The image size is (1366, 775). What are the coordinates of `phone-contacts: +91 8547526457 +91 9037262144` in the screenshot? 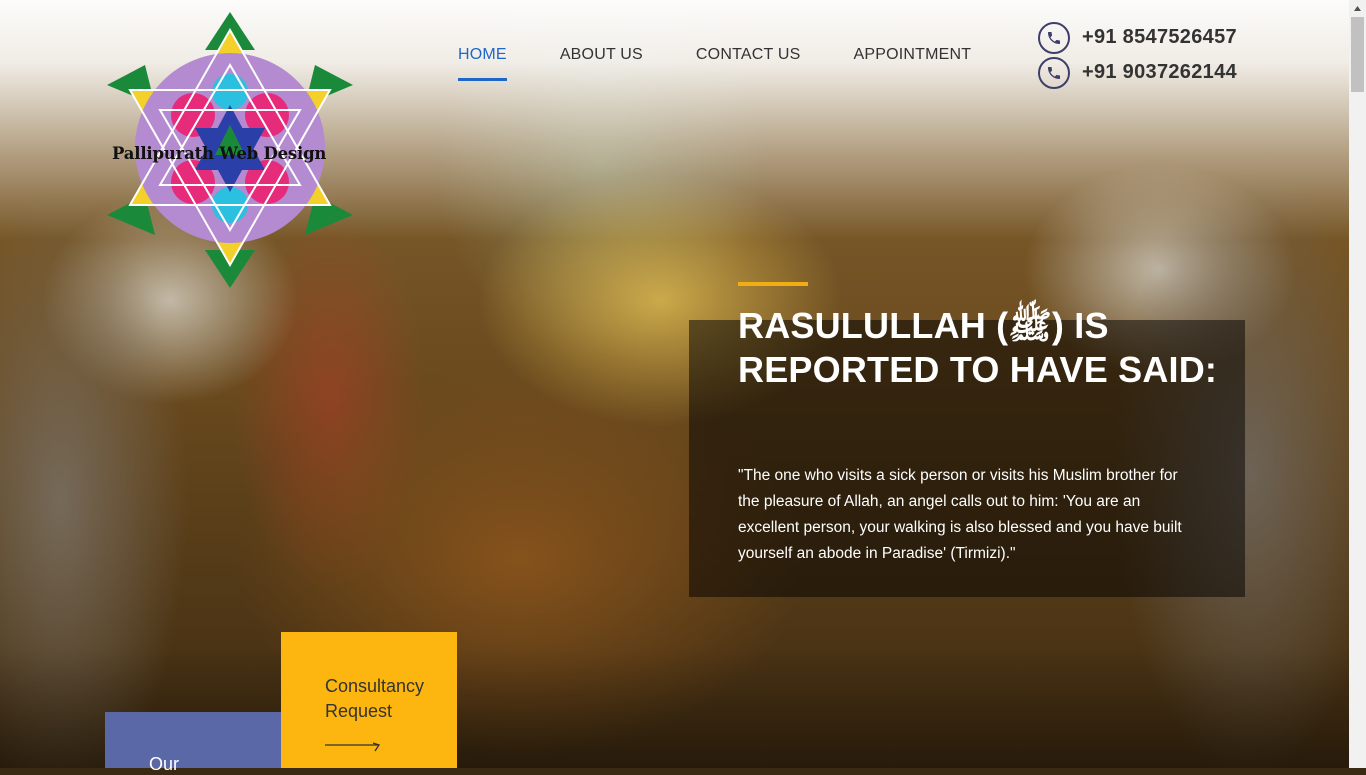 It's located at (1137, 55).